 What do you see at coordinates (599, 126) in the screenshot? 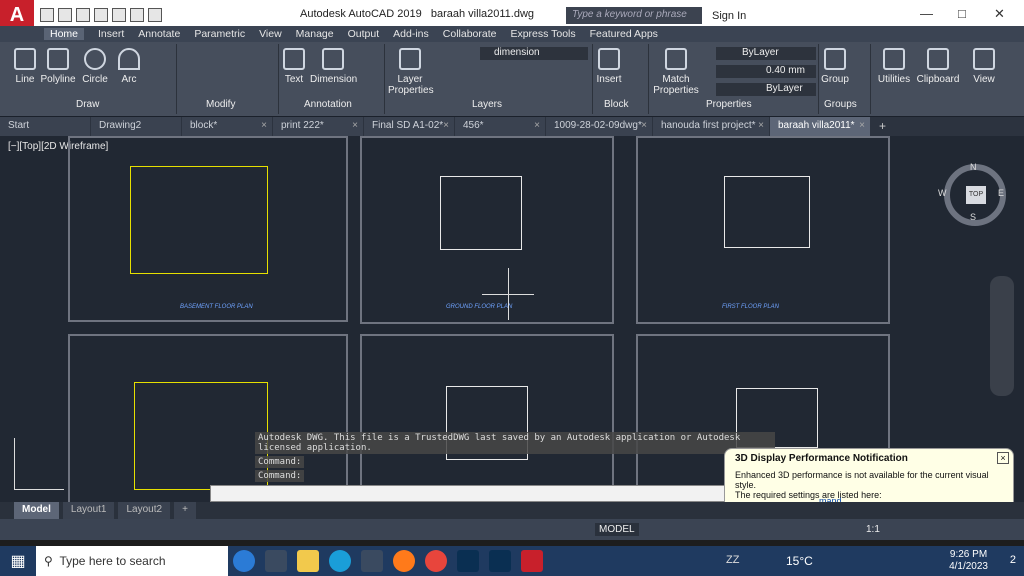
I see `file-tab: 1009-28-02-09dwg* ×` at bounding box center [599, 126].